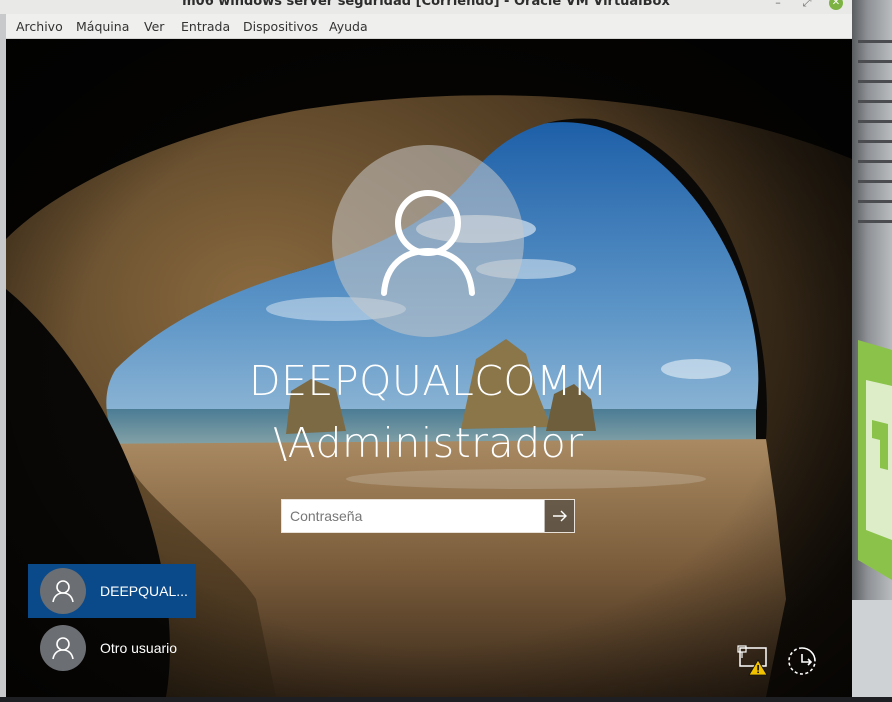 This screenshot has height=702, width=892. I want to click on menu-maquina: Máquina, so click(102, 26).